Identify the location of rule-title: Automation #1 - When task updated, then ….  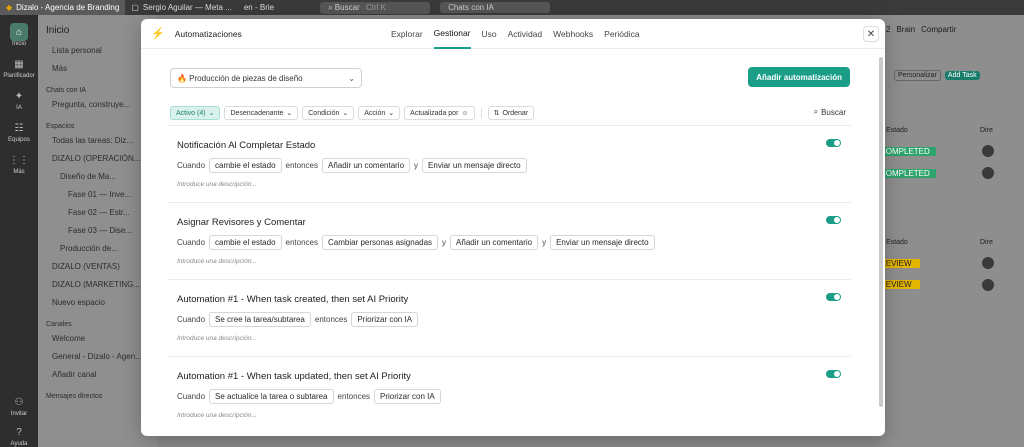
(294, 376).